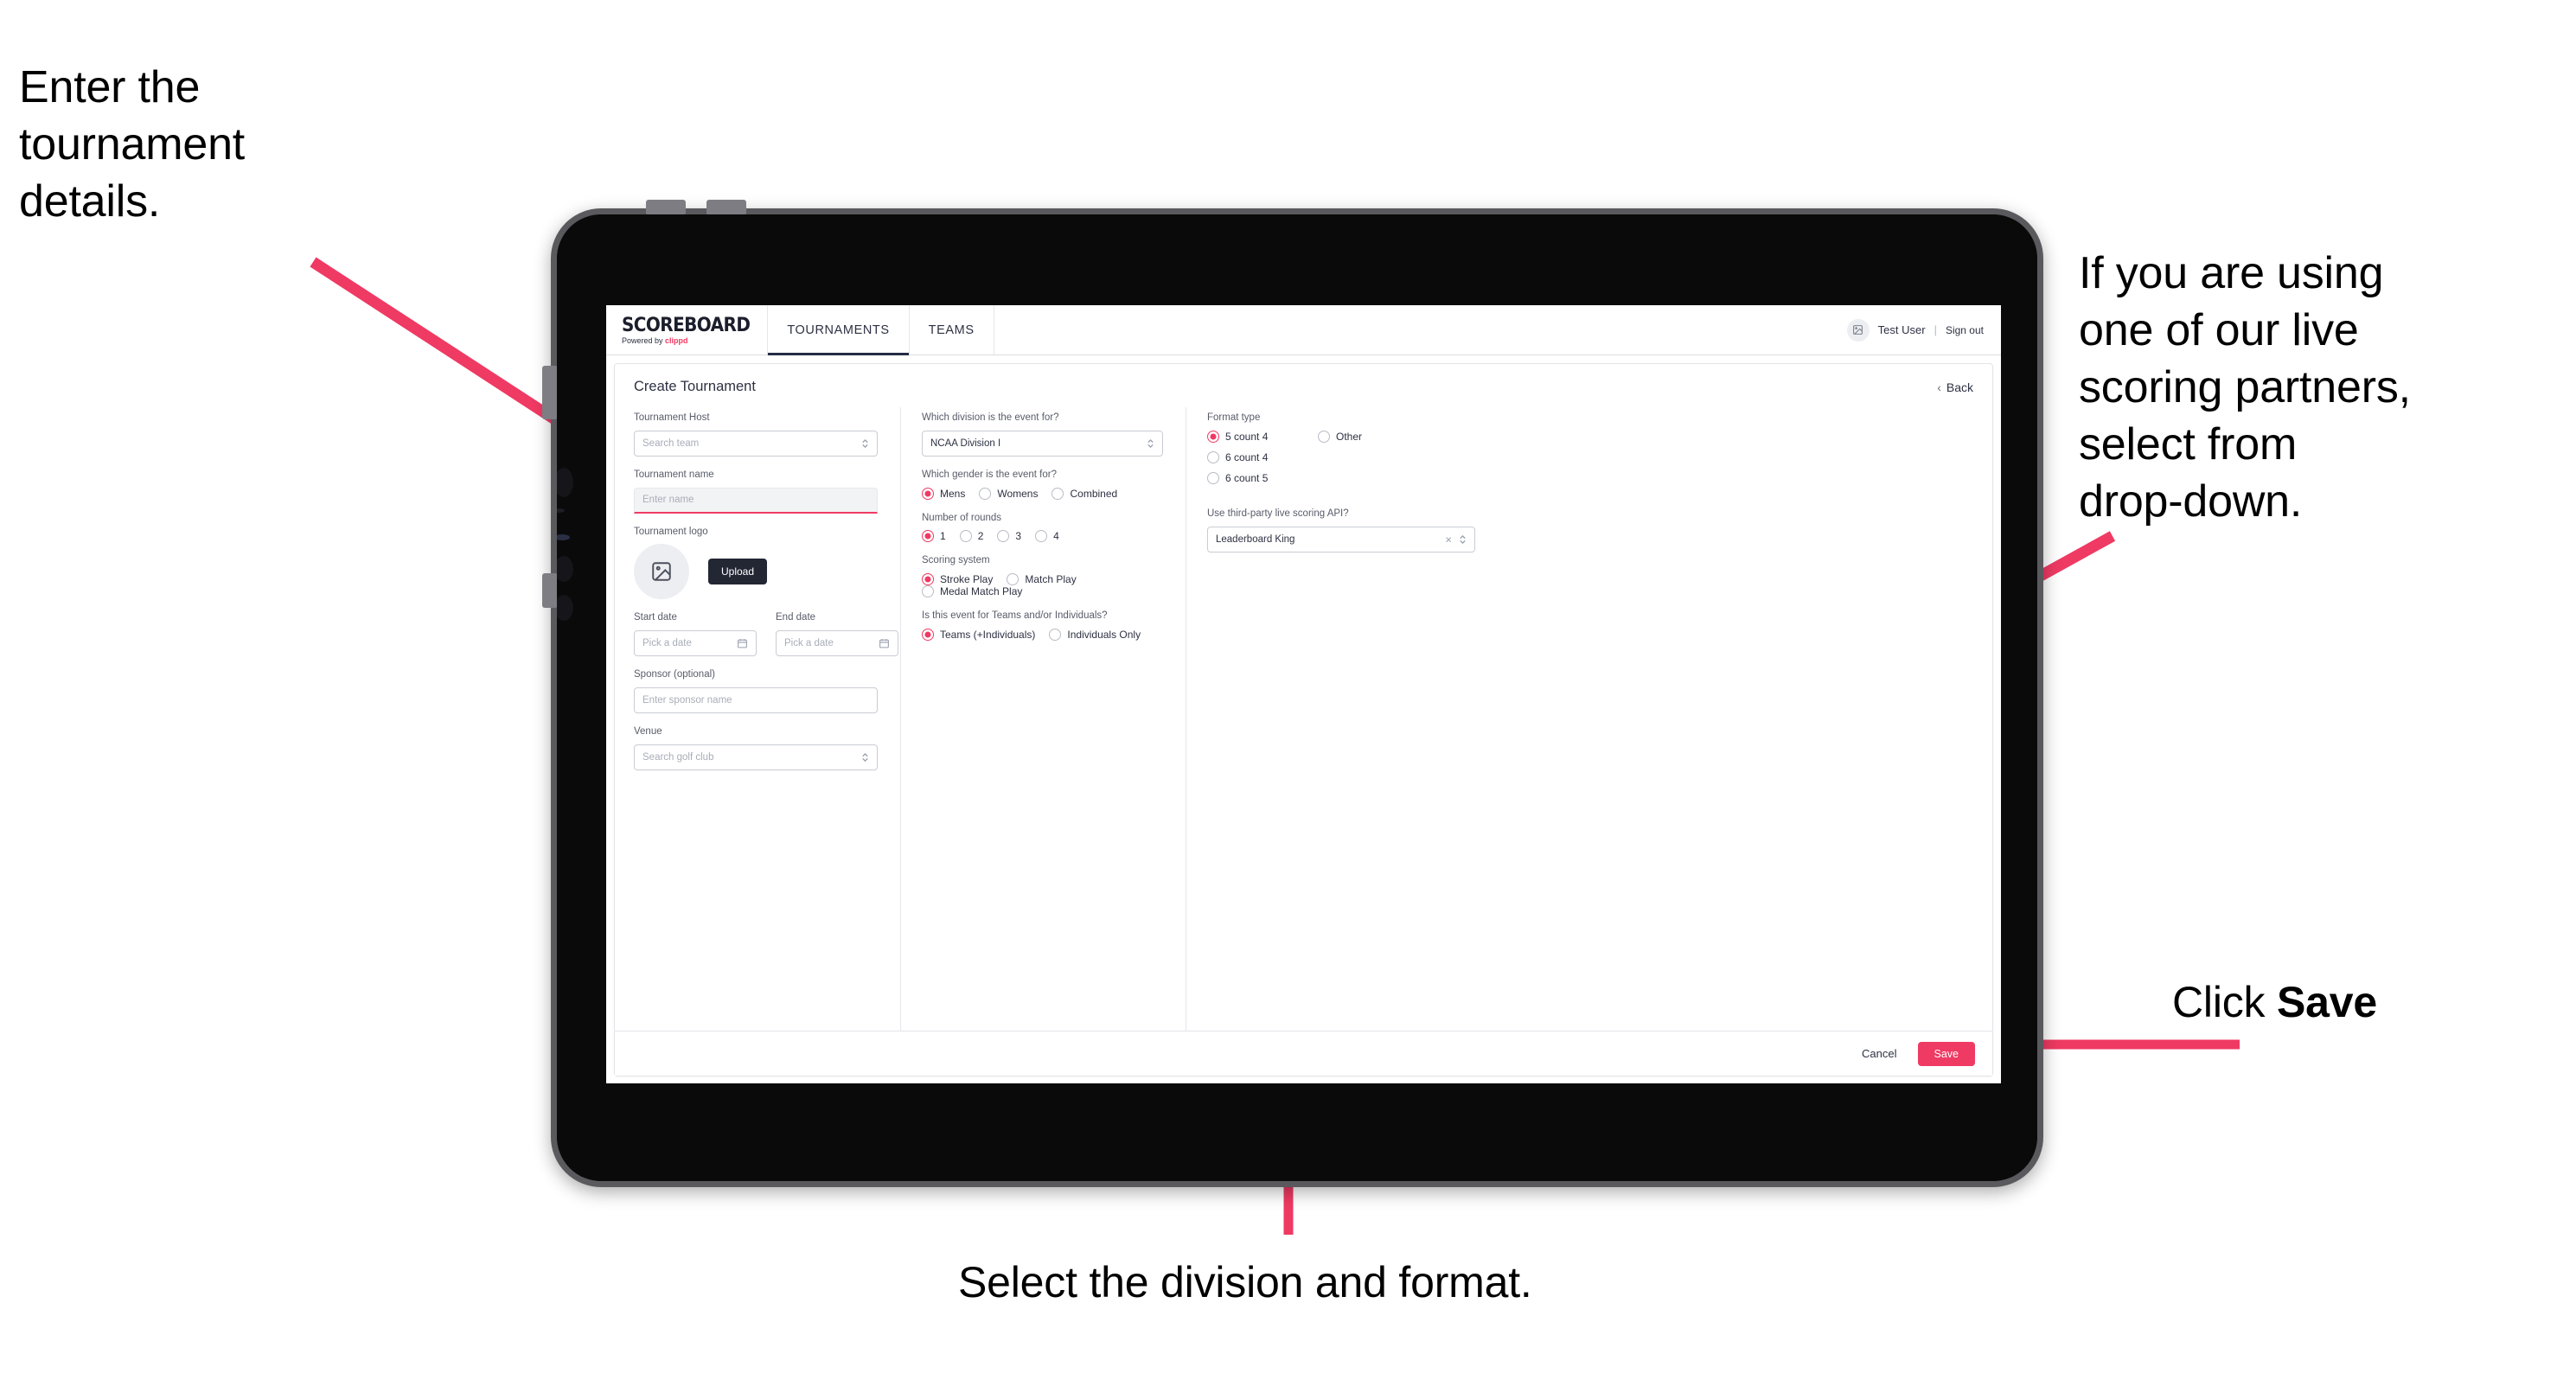  What do you see at coordinates (1009, 536) in the screenshot?
I see `radio-rounds-3: 3` at bounding box center [1009, 536].